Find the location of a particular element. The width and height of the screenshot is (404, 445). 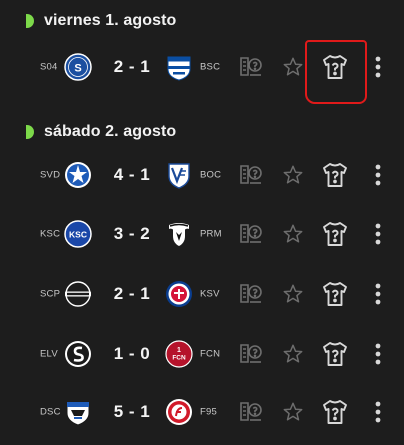

match-row: DSC 5 - 1 F95 is located at coordinates (202, 412).